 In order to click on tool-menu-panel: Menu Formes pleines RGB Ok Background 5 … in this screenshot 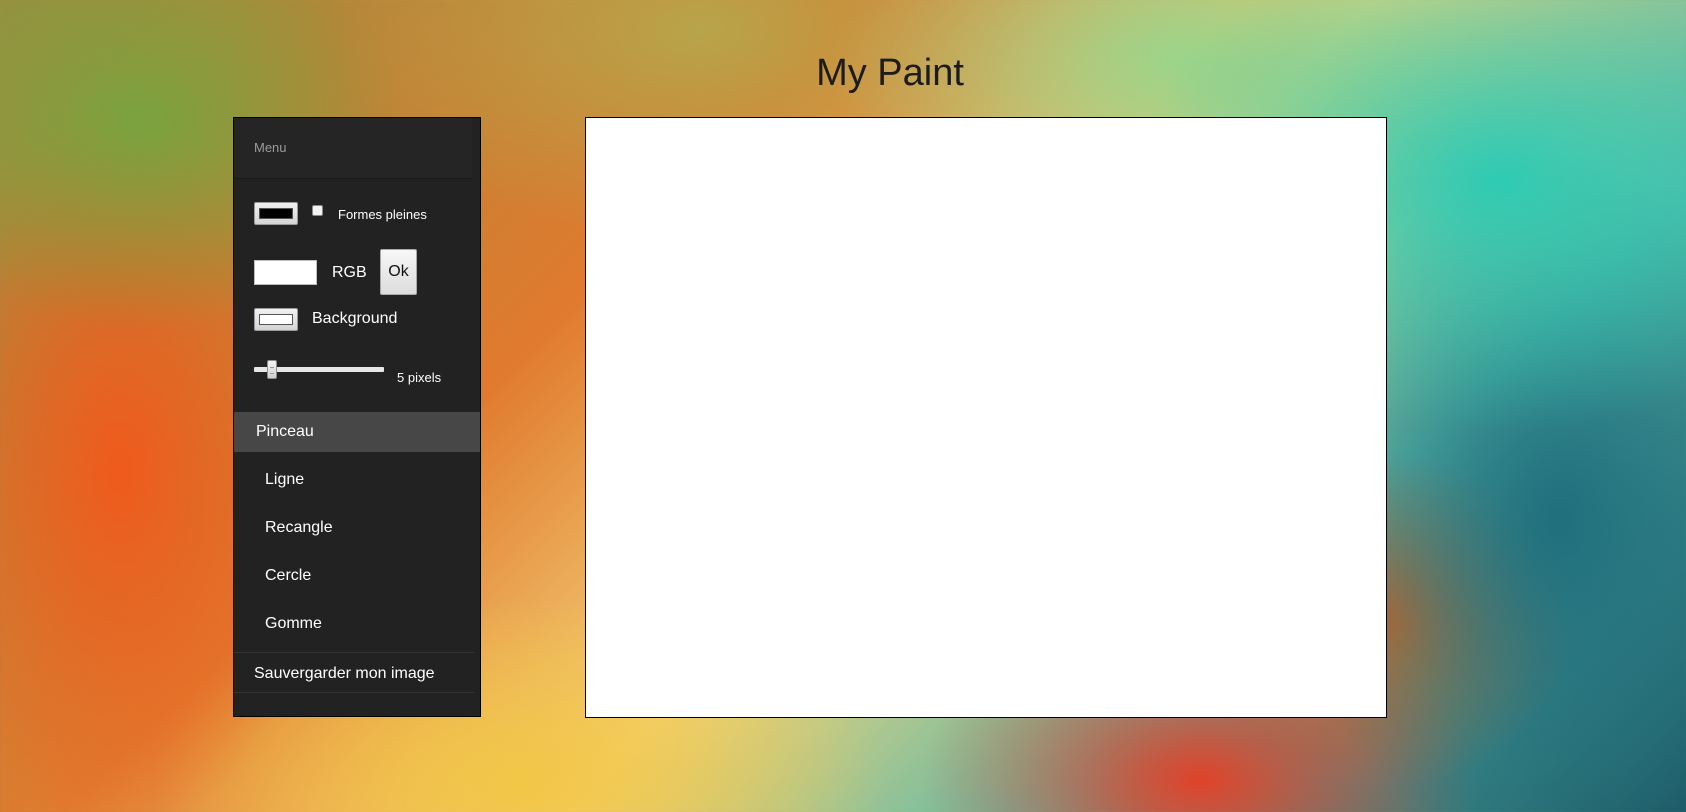, I will do `click(357, 417)`.